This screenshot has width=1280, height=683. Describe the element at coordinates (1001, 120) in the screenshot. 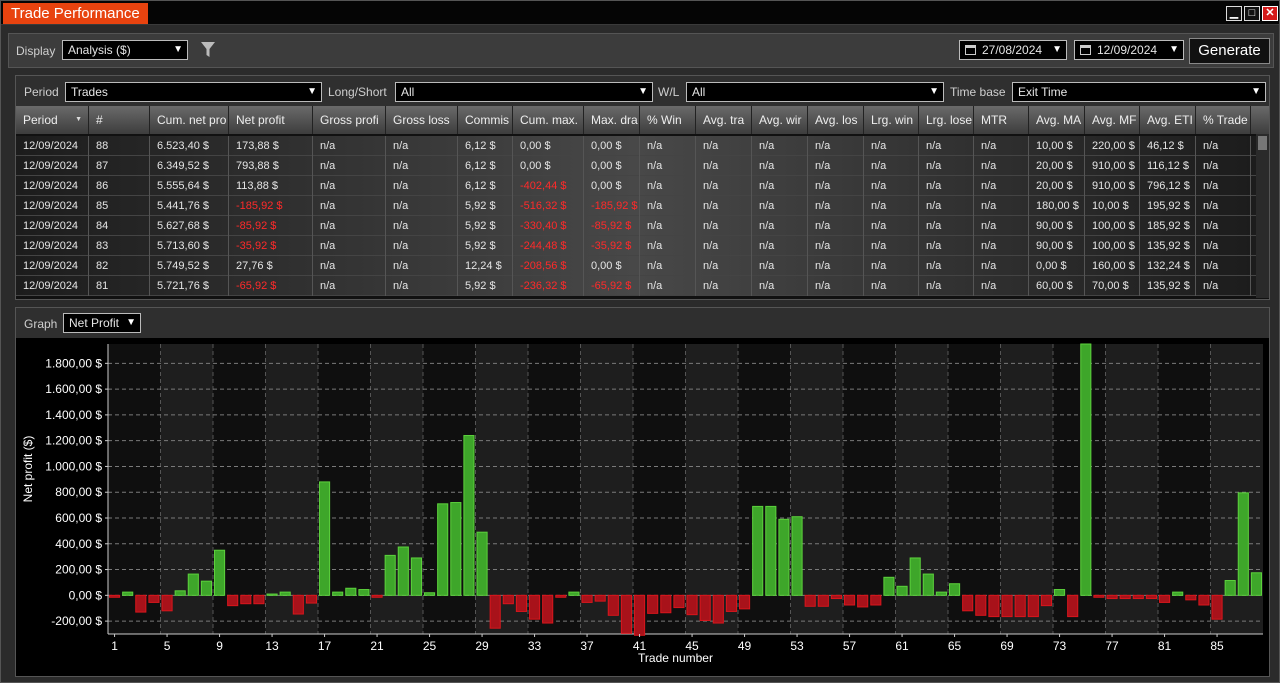

I see `column-header: MTR` at that location.